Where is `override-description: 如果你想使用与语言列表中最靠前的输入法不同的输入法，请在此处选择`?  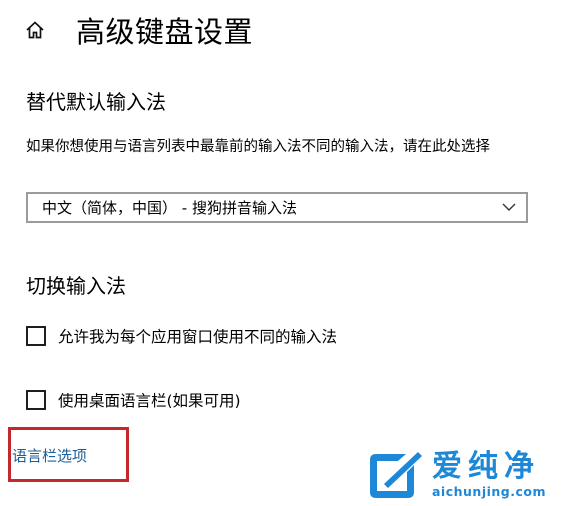 override-description: 如果你想使用与语言列表中最靠前的输入法不同的输入法，请在此处选择 is located at coordinates (258, 147).